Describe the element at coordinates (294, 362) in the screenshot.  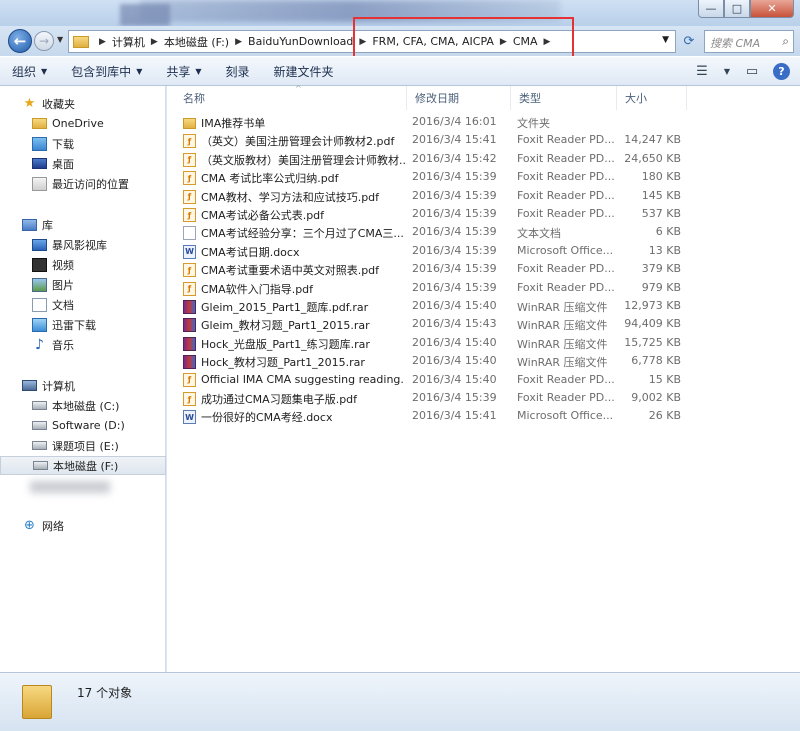
I see `file-name-cell: Hock_教材习题_Part1_2015.rar` at that location.